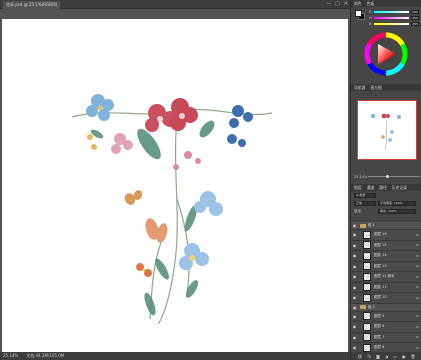 Image resolution: width=421 pixels, height=360 pixels. I want to click on window-controls: — □ ✕, so click(337, 4).